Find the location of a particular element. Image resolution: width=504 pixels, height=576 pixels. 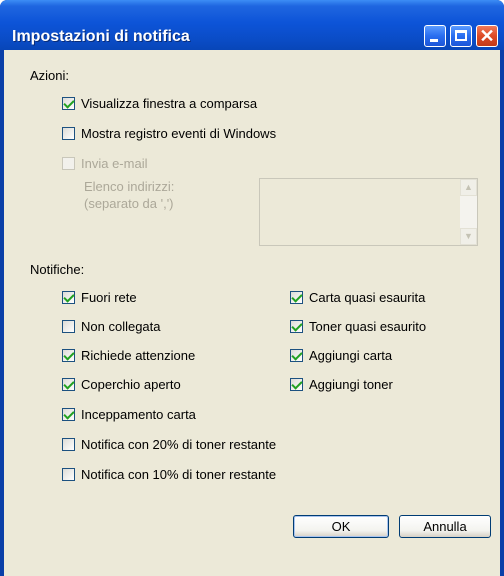

email-checkbox-row: Invia e-mail is located at coordinates (104, 163).